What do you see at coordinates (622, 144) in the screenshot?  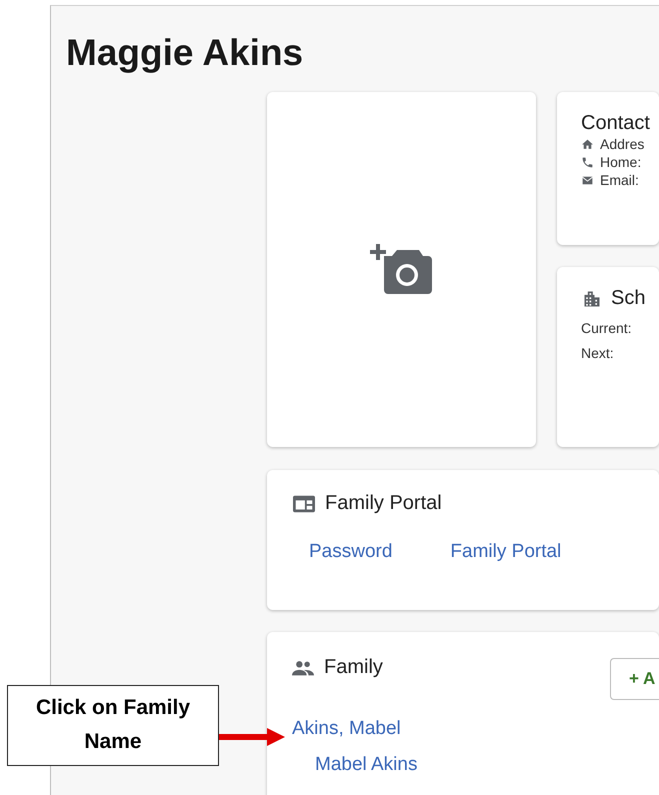 I see `contact-label: Addres` at bounding box center [622, 144].